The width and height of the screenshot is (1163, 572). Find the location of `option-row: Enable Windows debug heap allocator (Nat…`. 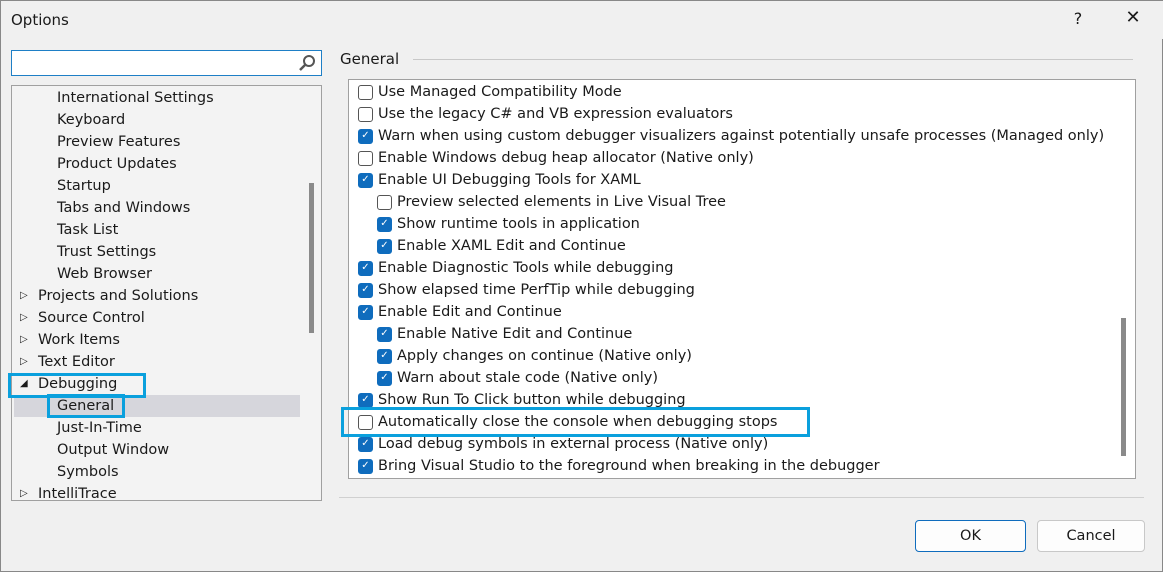

option-row: Enable Windows debug heap allocator (Nat… is located at coordinates (556, 158).